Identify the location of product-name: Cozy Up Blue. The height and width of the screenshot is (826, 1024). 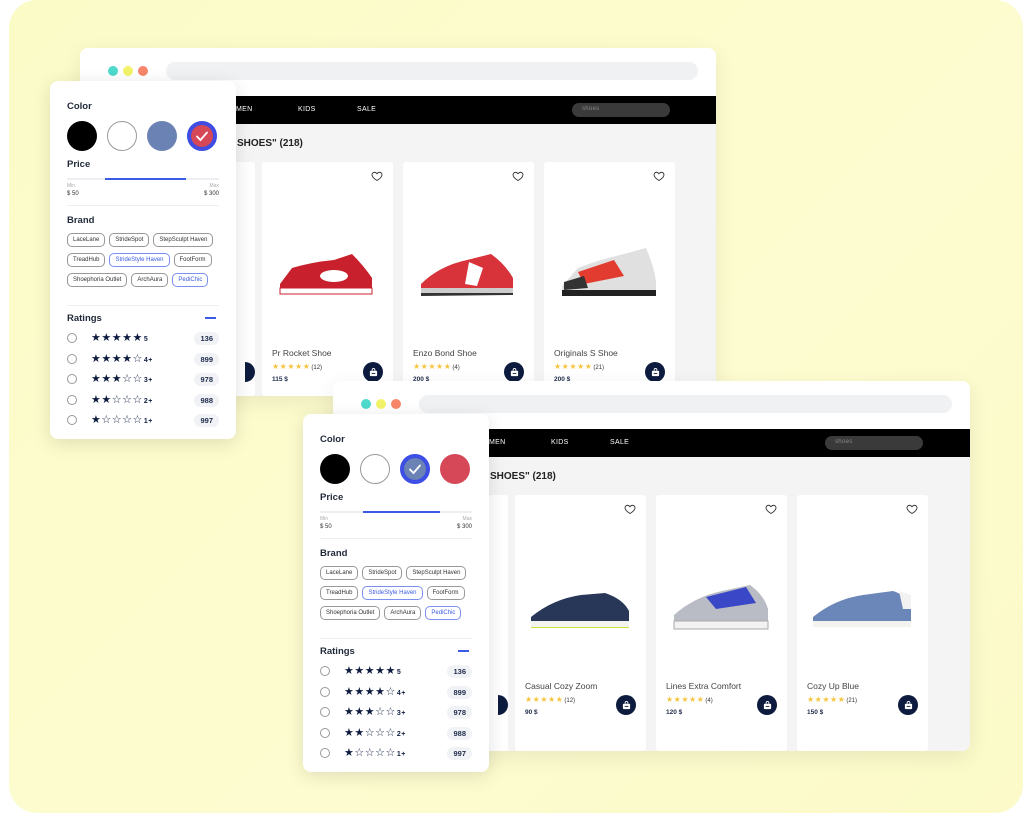
(833, 686).